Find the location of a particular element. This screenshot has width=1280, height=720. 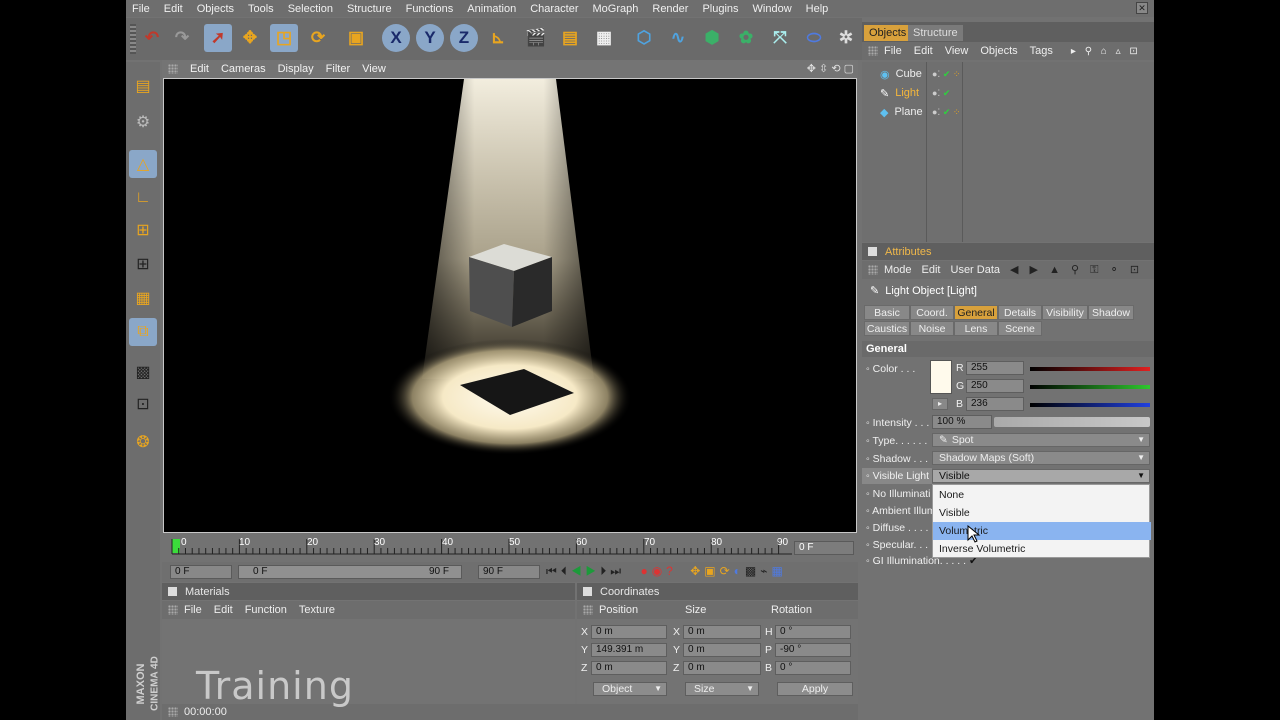

option-none: None is located at coordinates (1042, 495).